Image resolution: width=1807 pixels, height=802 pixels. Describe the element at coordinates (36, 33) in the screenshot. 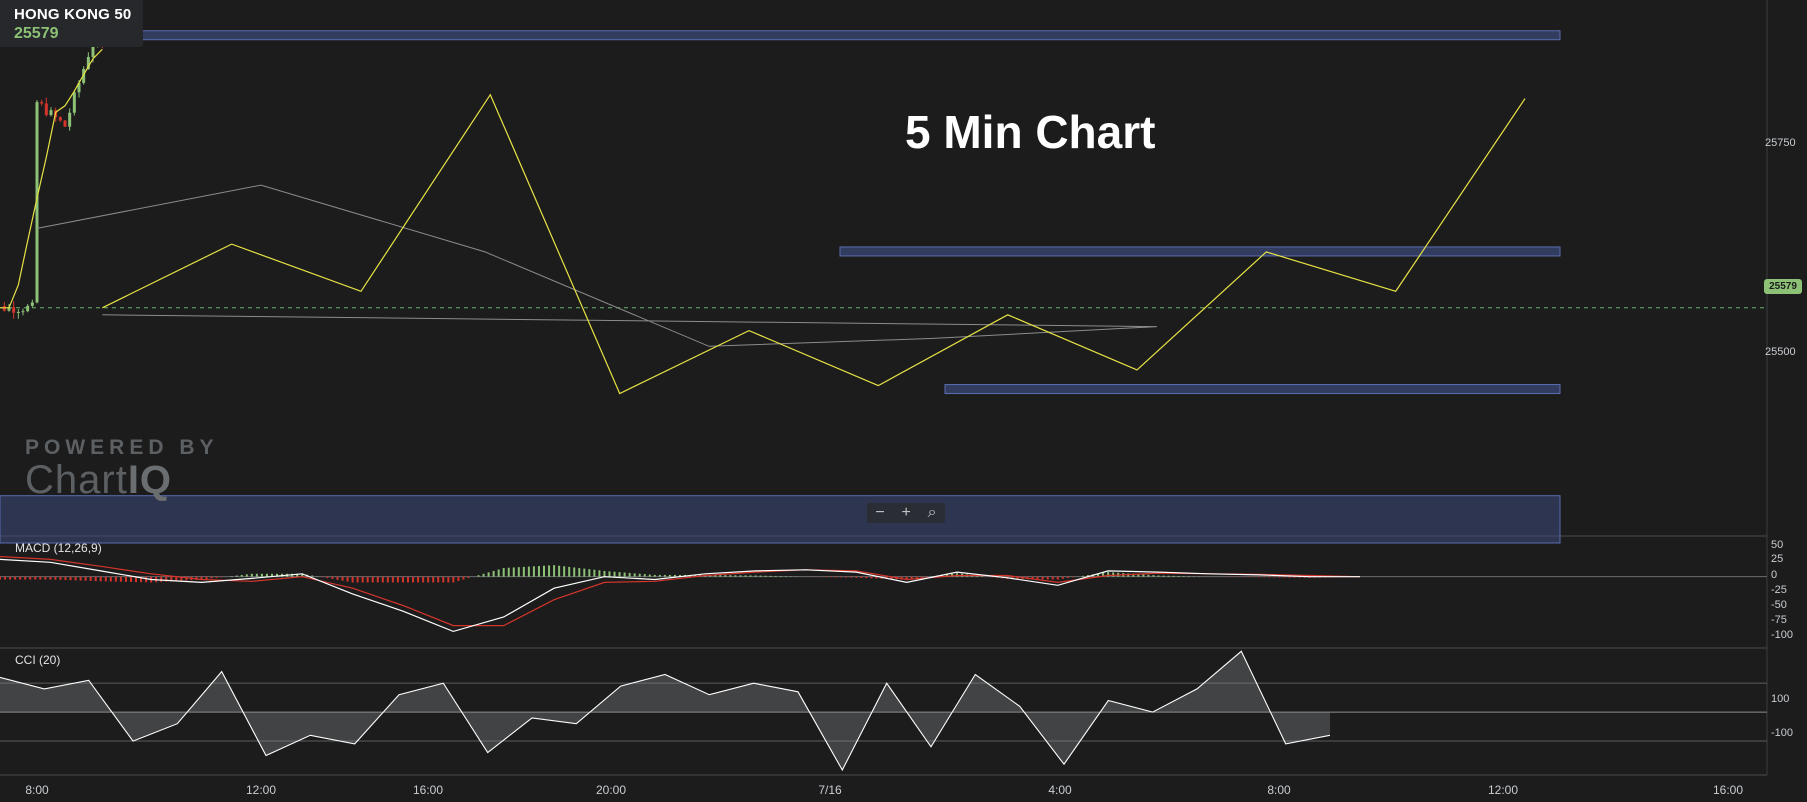

I see `current-price: 25579` at that location.